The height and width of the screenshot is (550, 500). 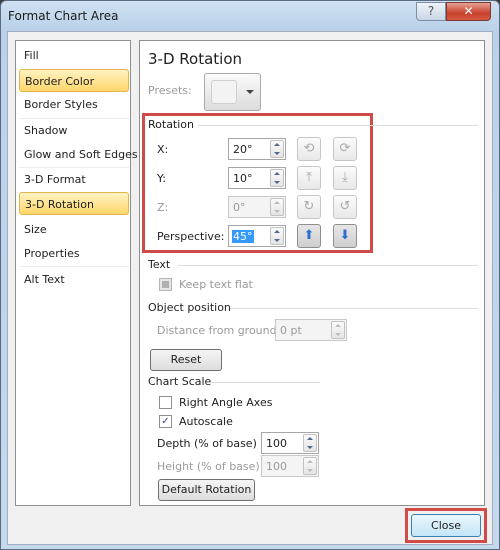 What do you see at coordinates (161, 178) in the screenshot?
I see `y-label: Y:` at bounding box center [161, 178].